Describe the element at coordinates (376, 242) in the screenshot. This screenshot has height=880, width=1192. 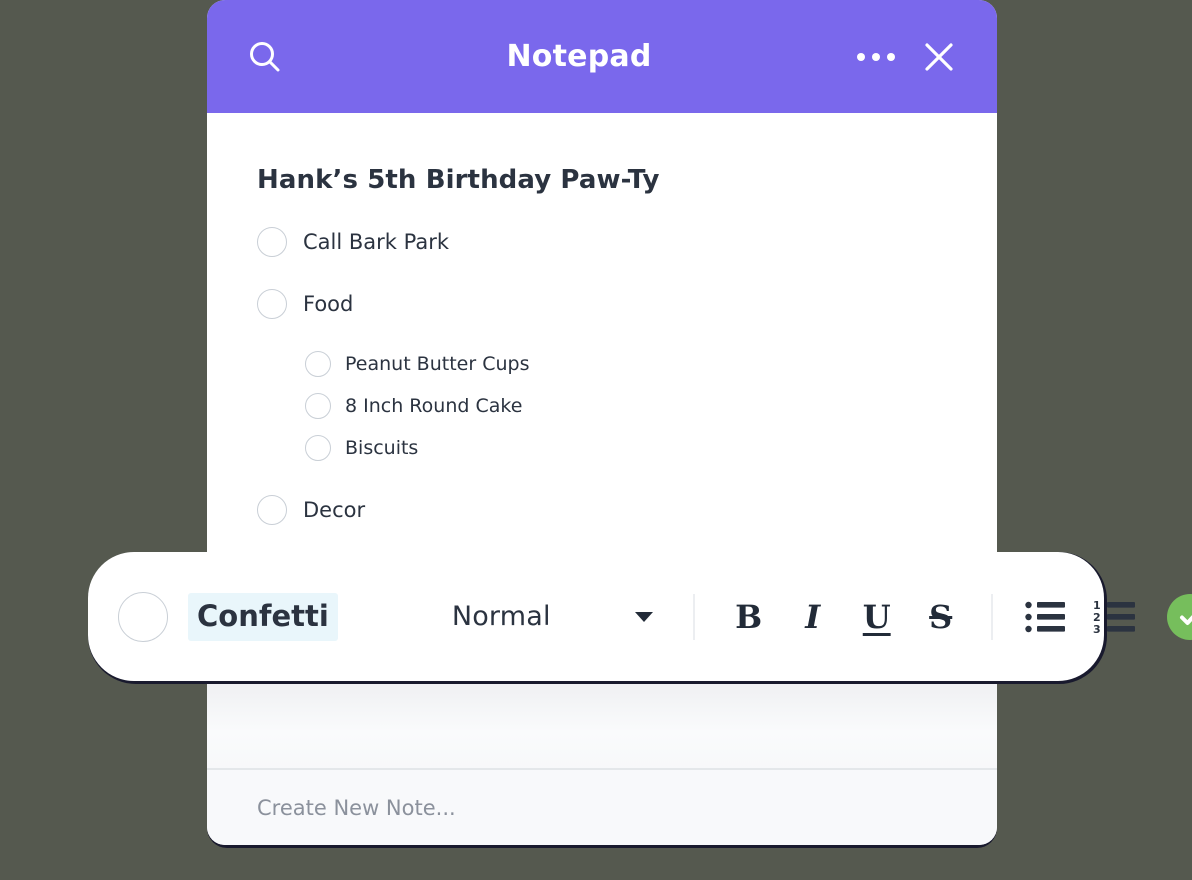
I see `list-item-label: Call Bark Park` at that location.